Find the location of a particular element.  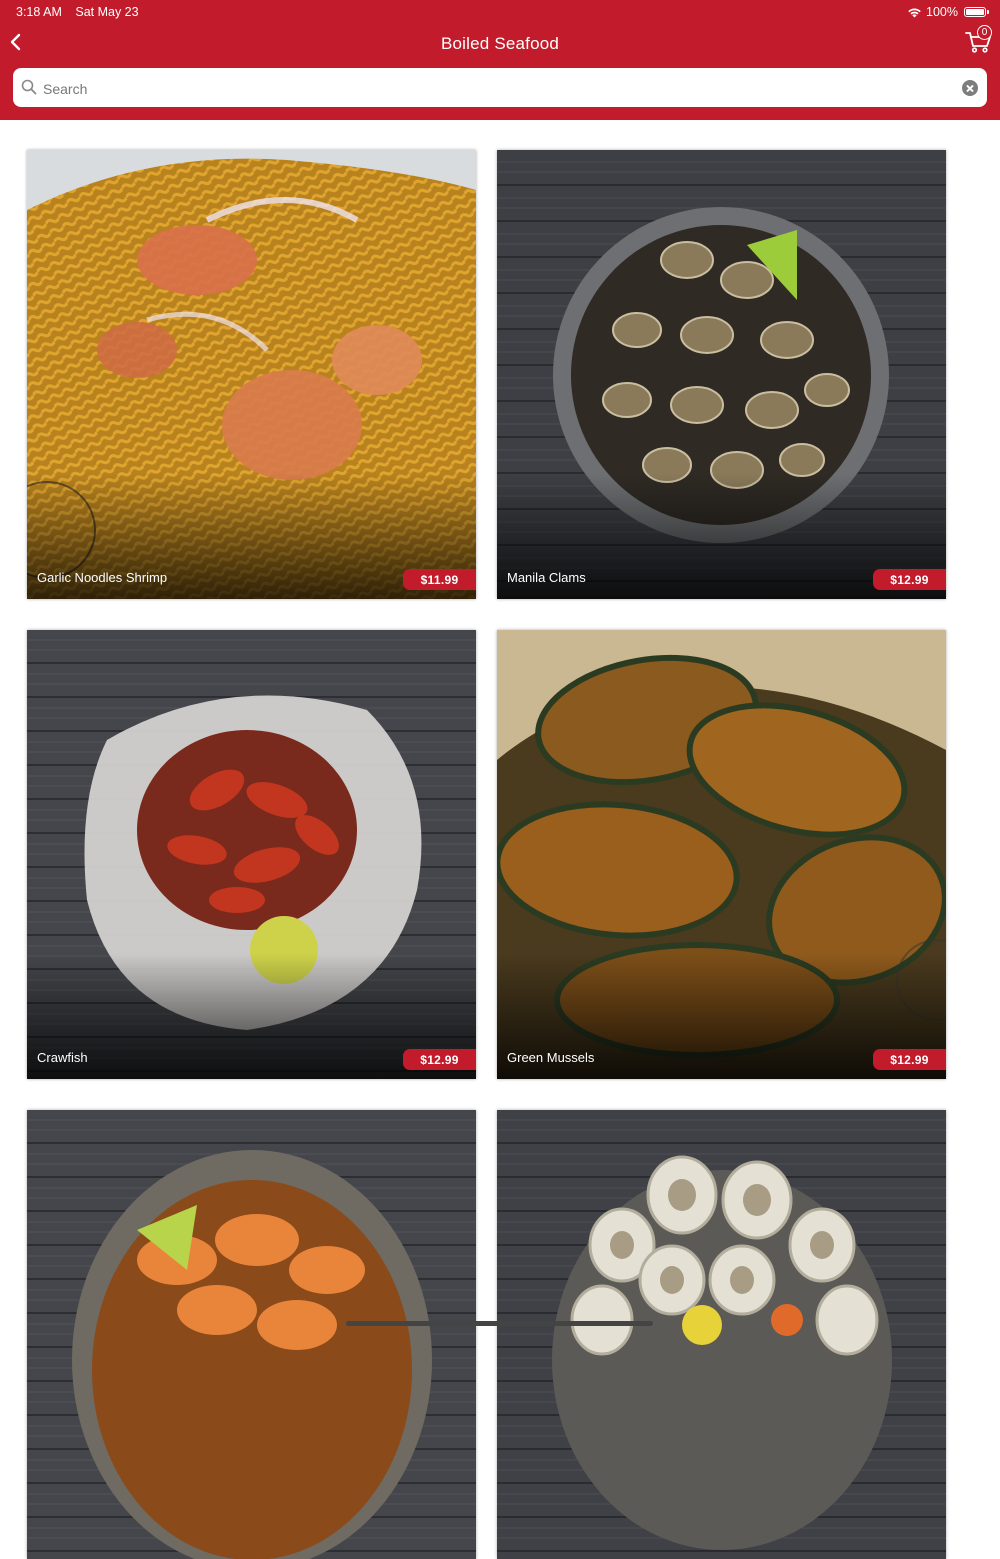

product-card-manila-clams: Manila Clams $12.99 is located at coordinates (721, 374).